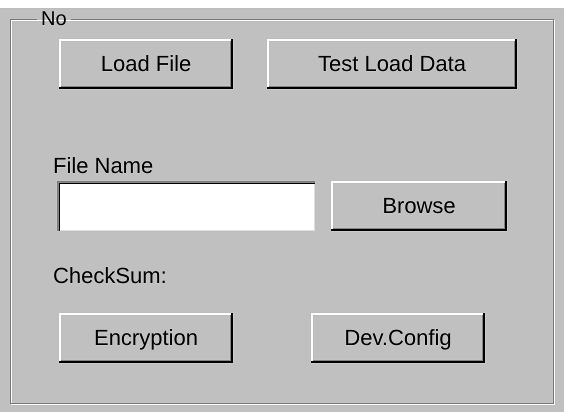 The width and height of the screenshot is (564, 412). What do you see at coordinates (392, 64) in the screenshot?
I see `test-load-button: Test Load Data` at bounding box center [392, 64].